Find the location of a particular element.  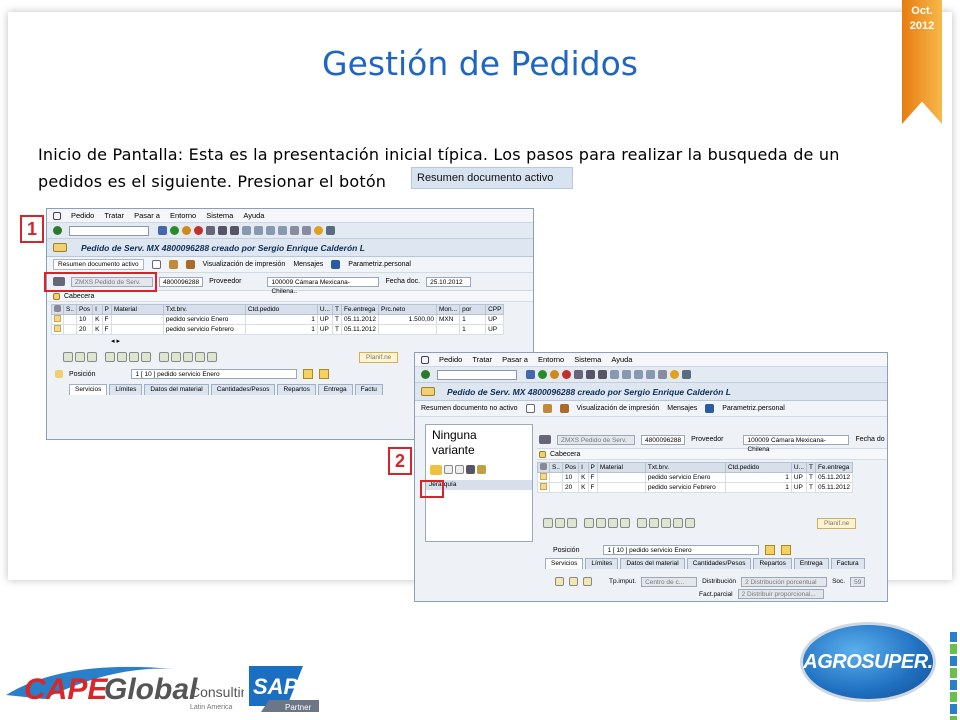

mensajes-button: Mensajes is located at coordinates (308, 264).